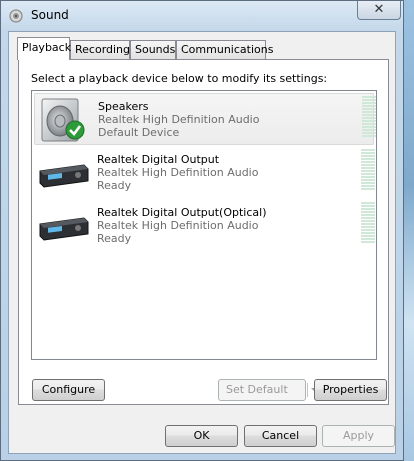 This screenshot has width=414, height=461. I want to click on configure-button: Configure, so click(68, 390).